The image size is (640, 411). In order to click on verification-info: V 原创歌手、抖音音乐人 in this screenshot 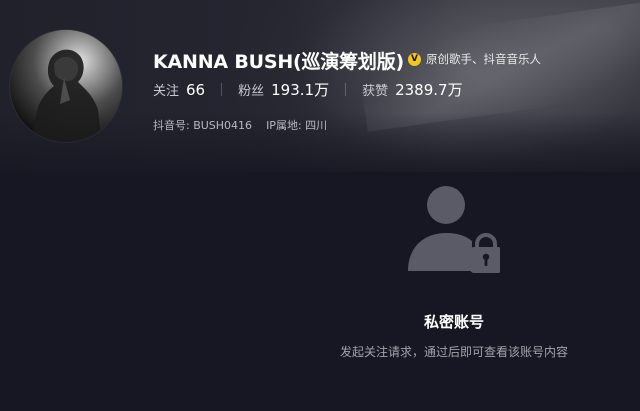, I will do `click(474, 59)`.